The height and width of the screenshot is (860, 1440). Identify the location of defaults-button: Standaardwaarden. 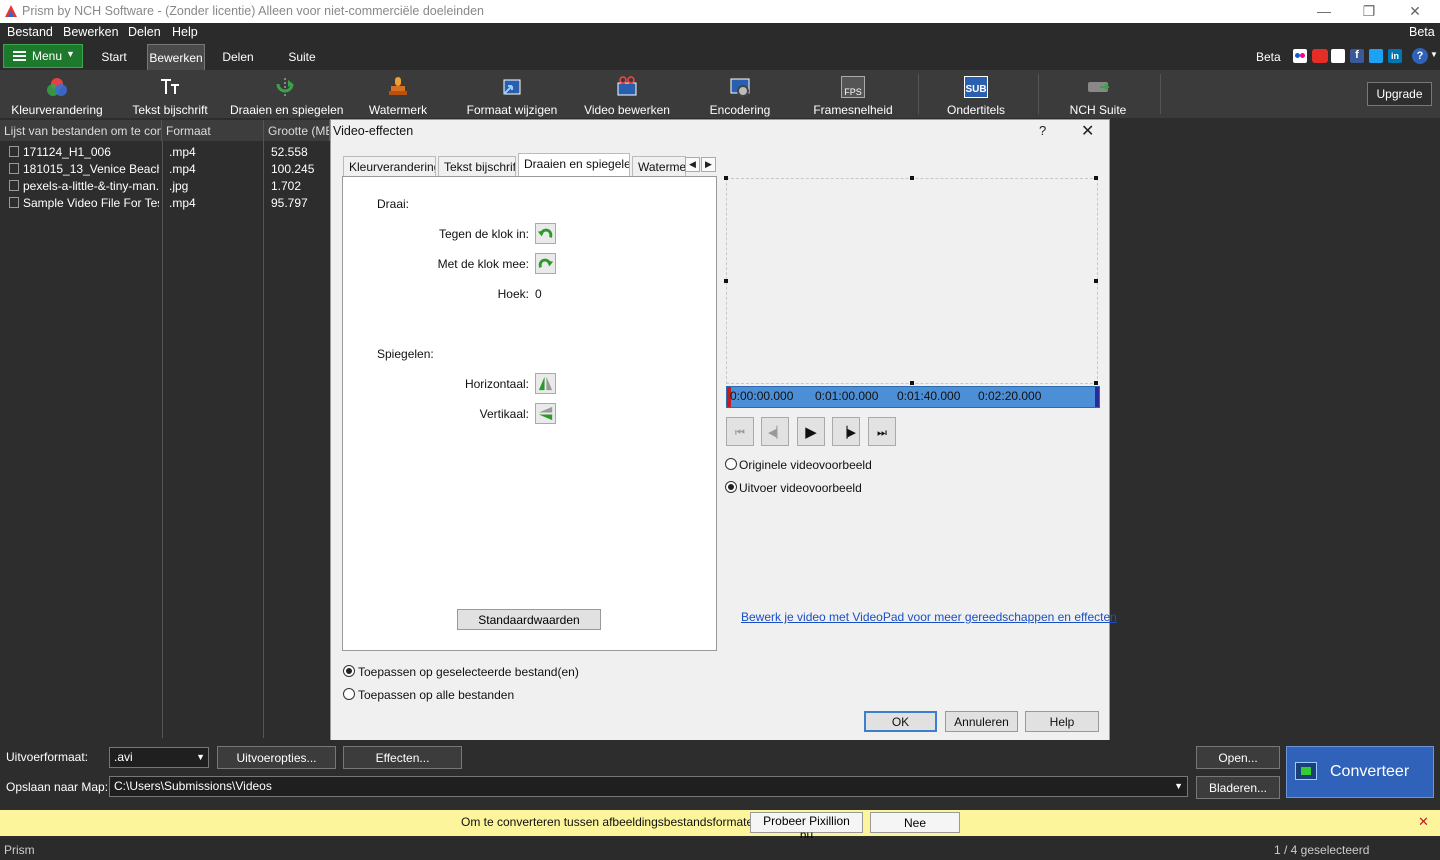
(529, 619).